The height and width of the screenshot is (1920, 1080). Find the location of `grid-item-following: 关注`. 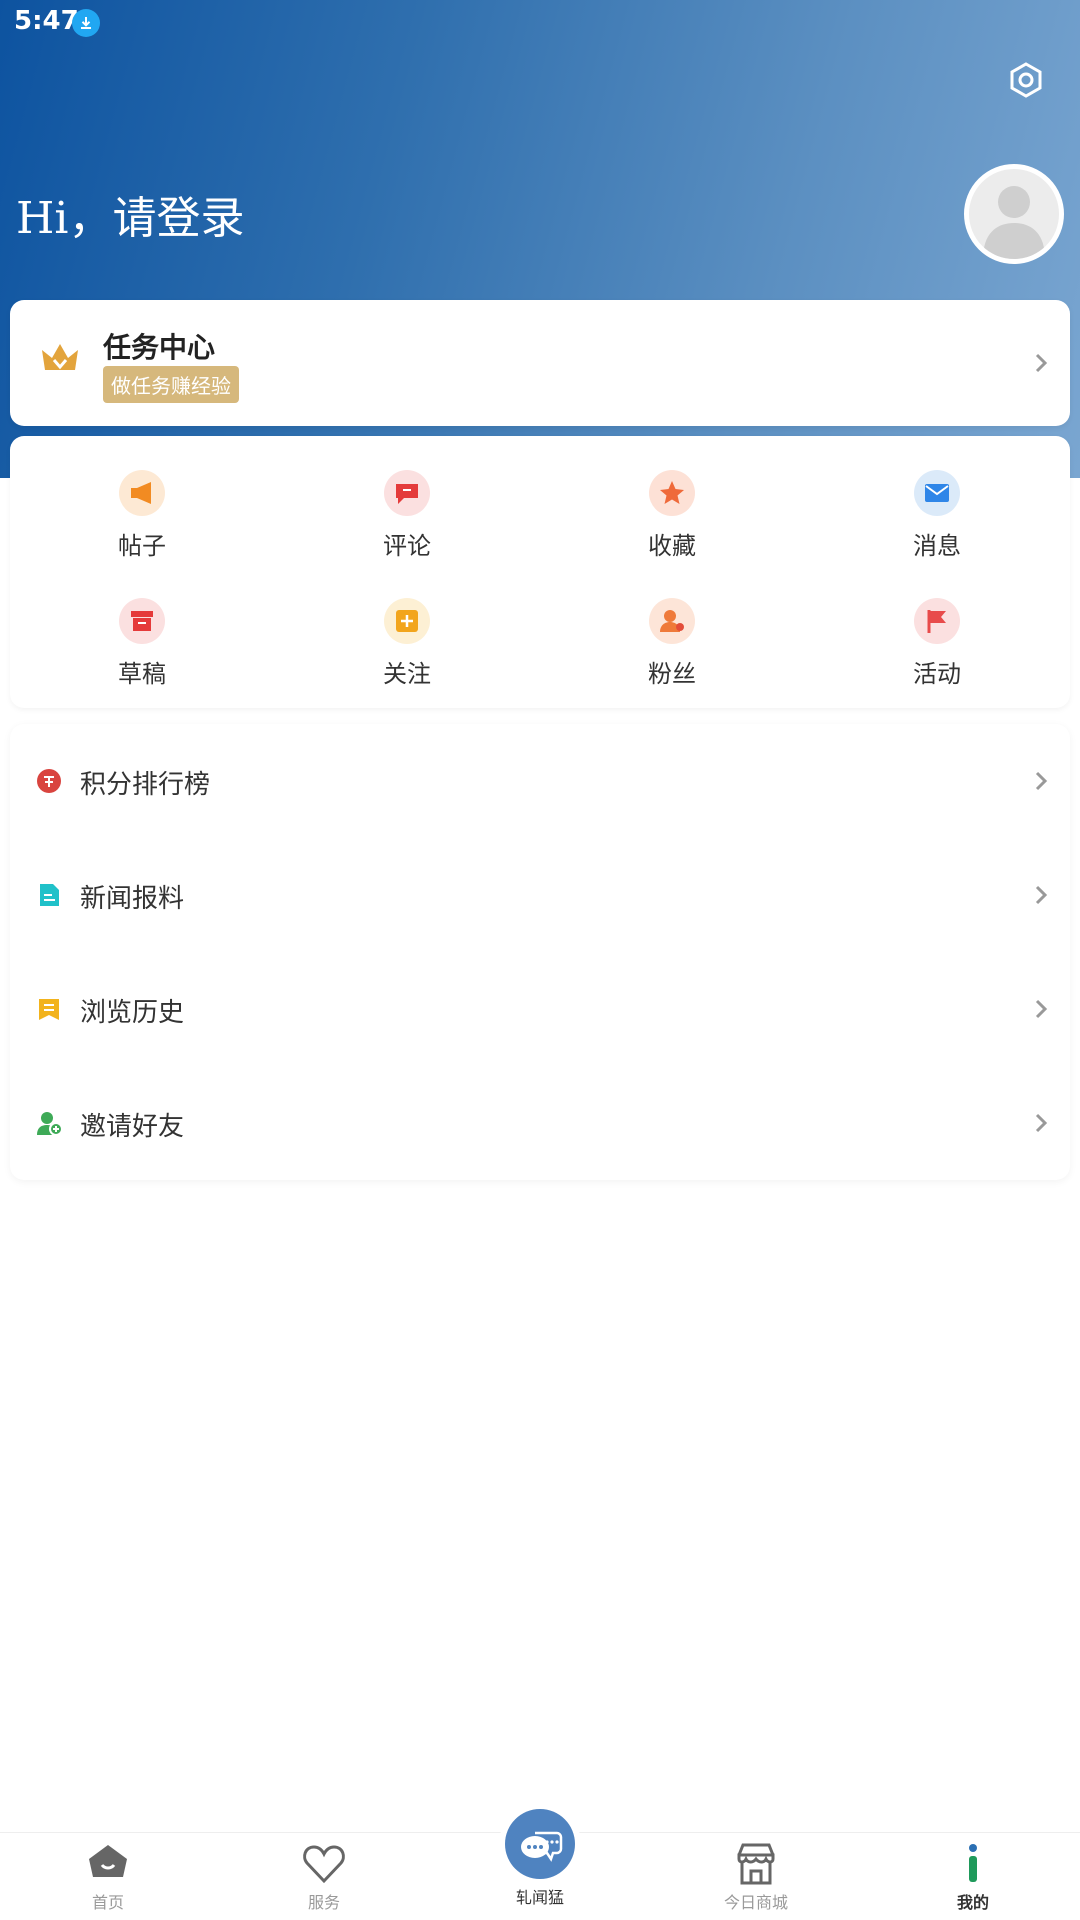

grid-item-following: 关注 is located at coordinates (407, 653).